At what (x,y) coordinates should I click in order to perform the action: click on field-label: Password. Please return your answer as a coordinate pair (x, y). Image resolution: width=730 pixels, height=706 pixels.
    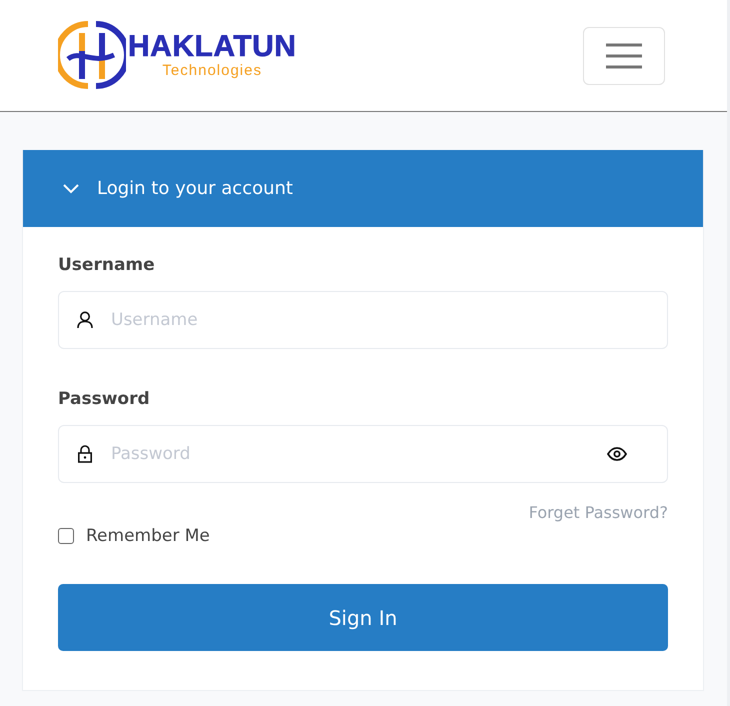
    Looking at the image, I should click on (104, 399).